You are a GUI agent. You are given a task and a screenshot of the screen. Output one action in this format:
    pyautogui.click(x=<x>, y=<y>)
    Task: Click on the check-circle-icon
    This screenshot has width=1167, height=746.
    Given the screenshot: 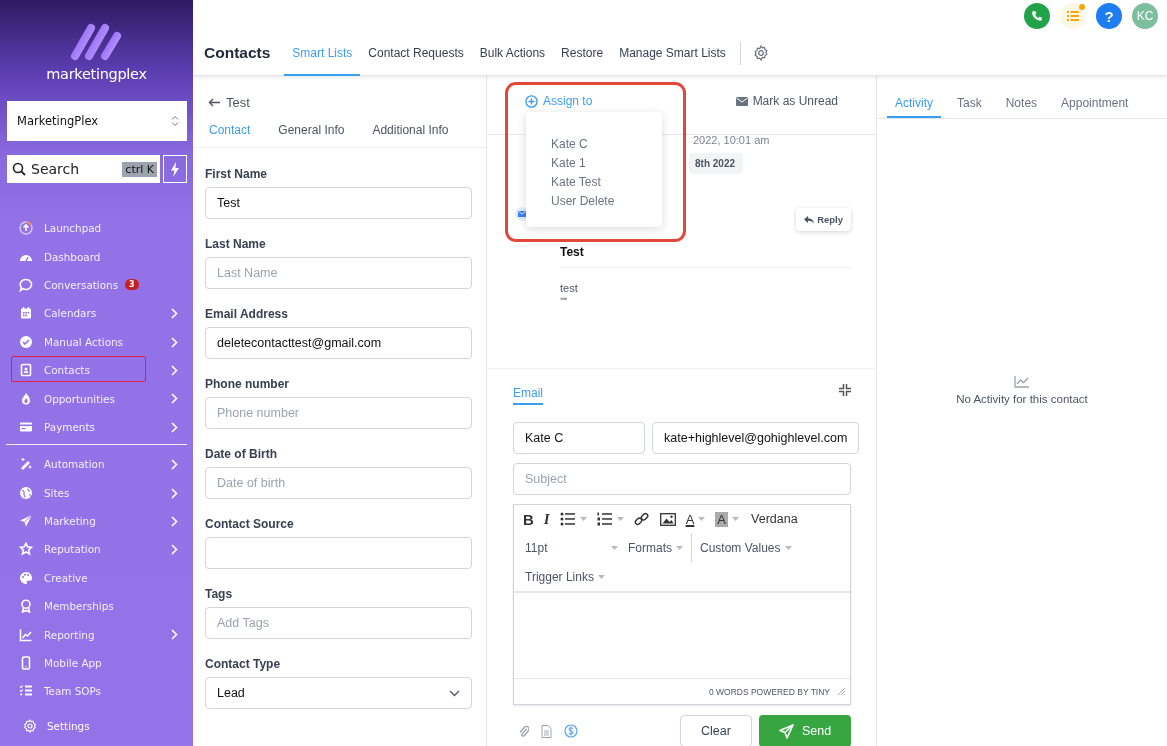 What is the action you would take?
    pyautogui.click(x=26, y=341)
    